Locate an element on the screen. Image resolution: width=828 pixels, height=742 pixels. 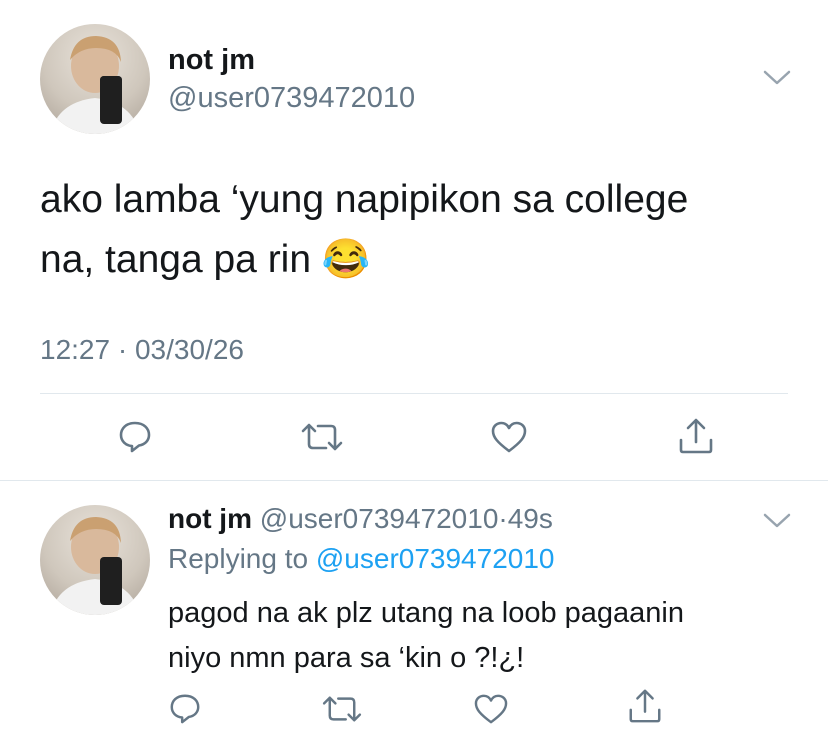
date: 03/30/26 is located at coordinates (189, 349).